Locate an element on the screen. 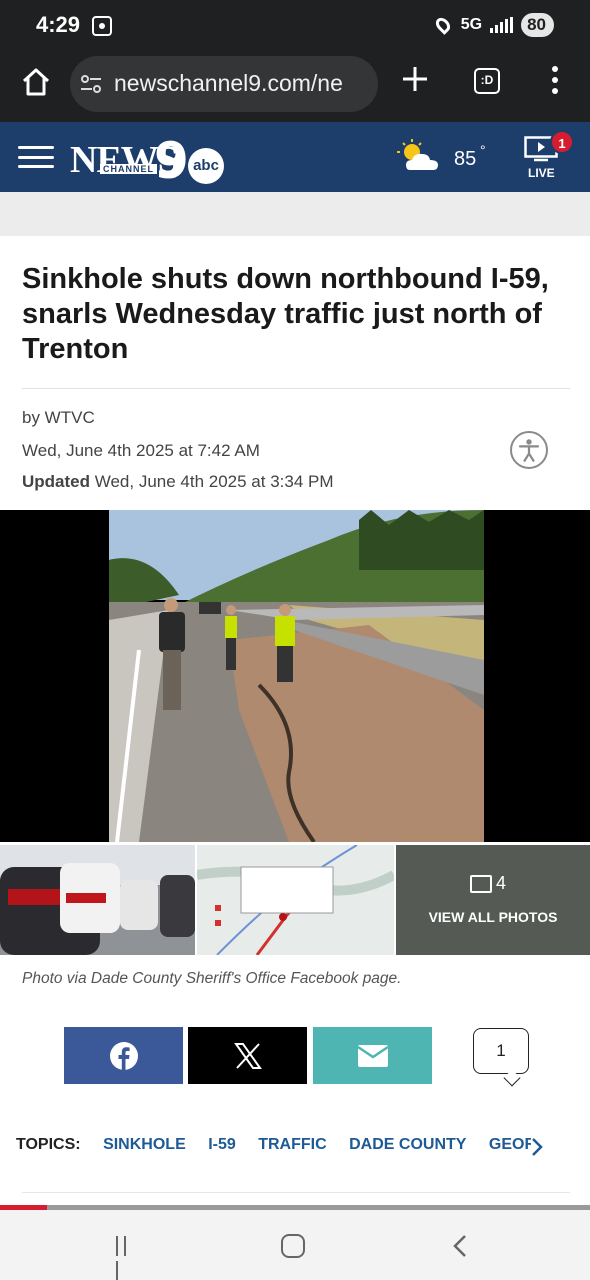  updated-value: Wed, June 4th 2025 at 3:34 PM is located at coordinates (214, 481).